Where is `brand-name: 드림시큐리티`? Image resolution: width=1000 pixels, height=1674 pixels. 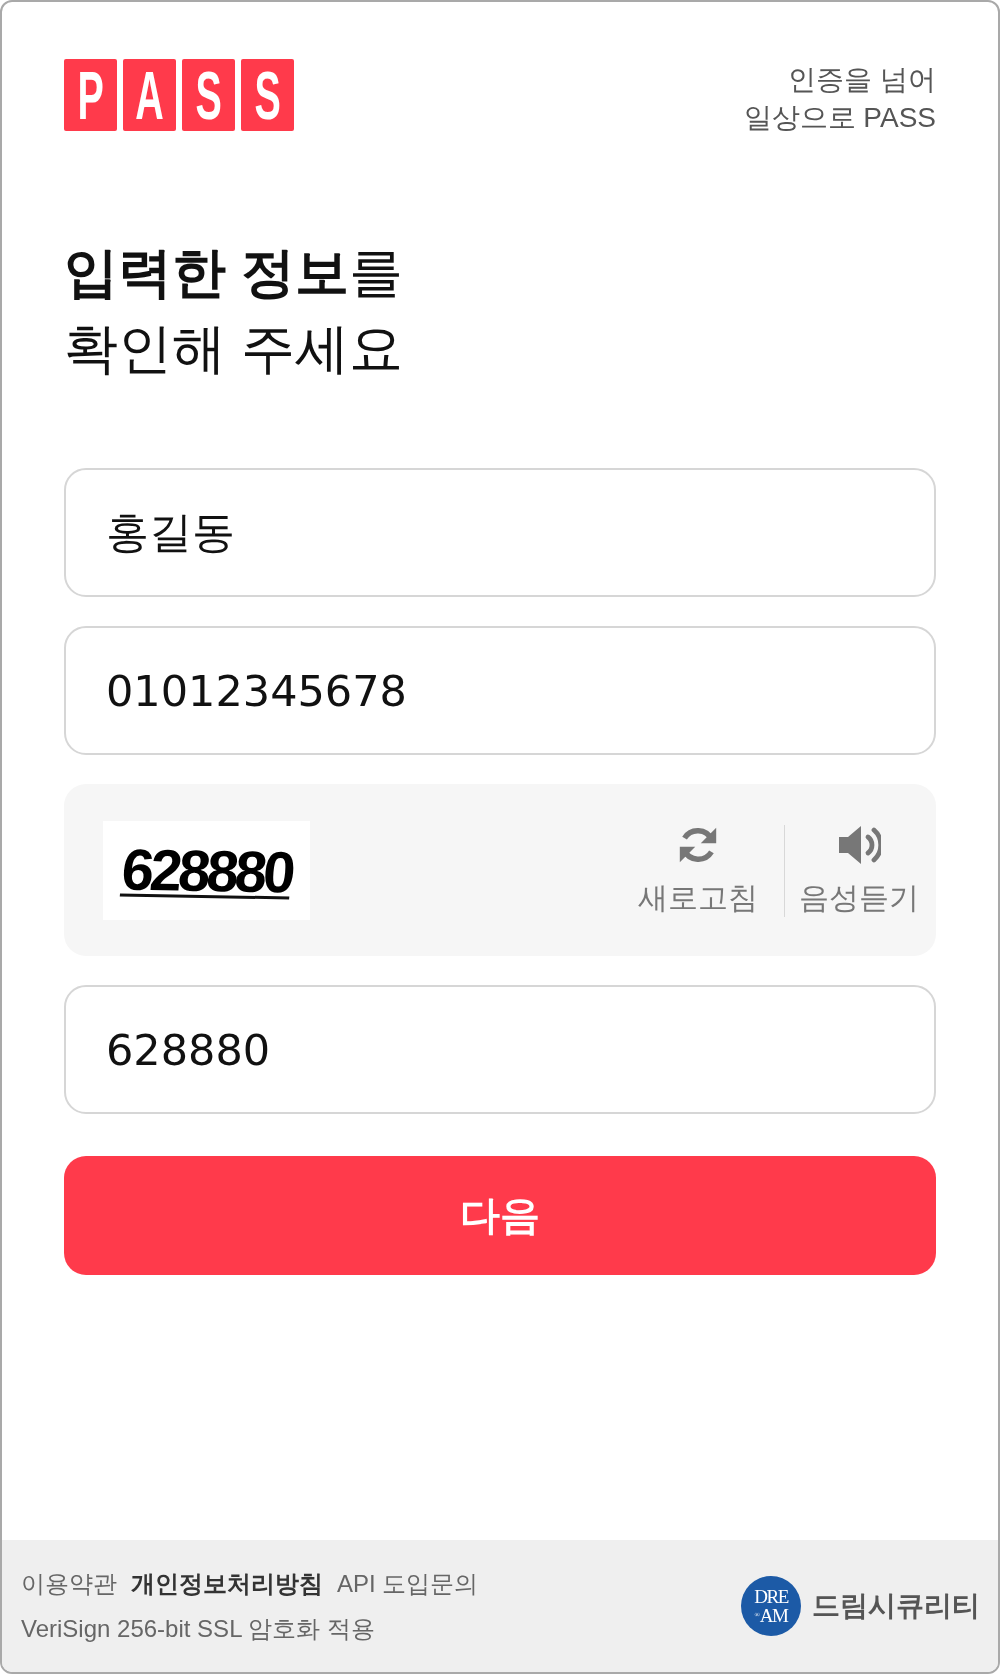 brand-name: 드림시큐리티 is located at coordinates (896, 1606).